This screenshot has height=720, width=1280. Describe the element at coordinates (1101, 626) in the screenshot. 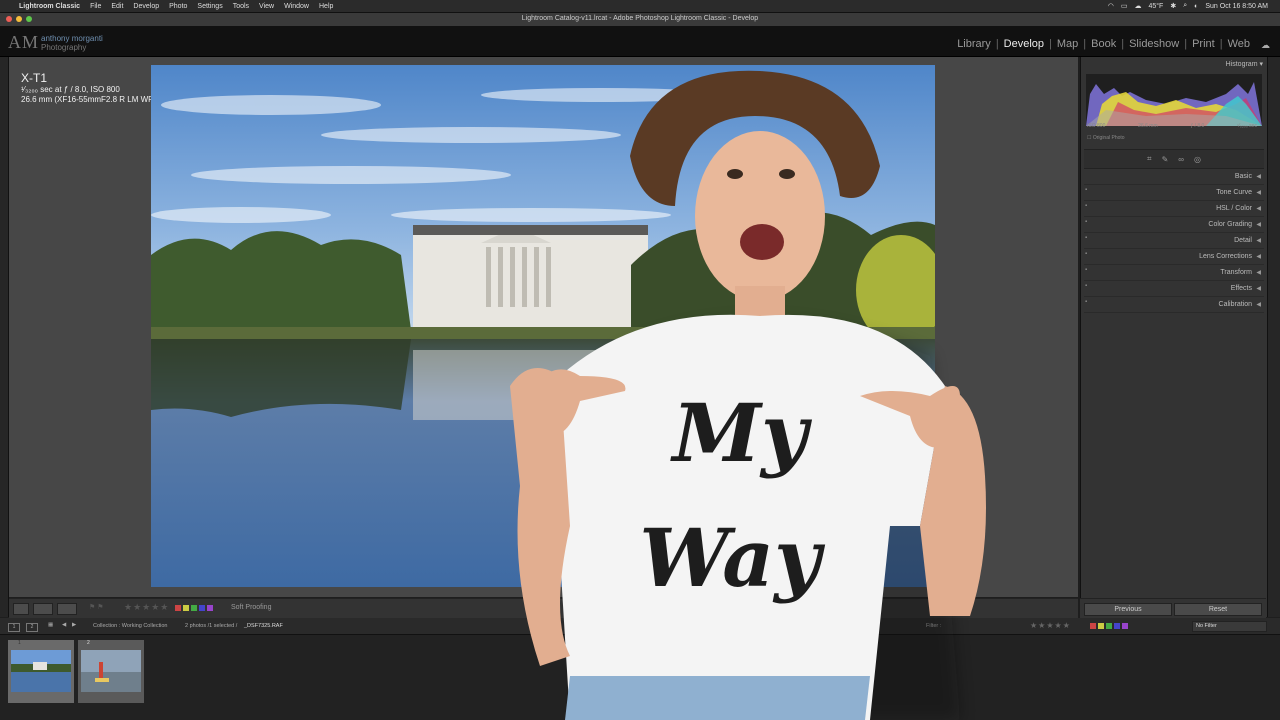

I see `filter-label-yellow` at that location.